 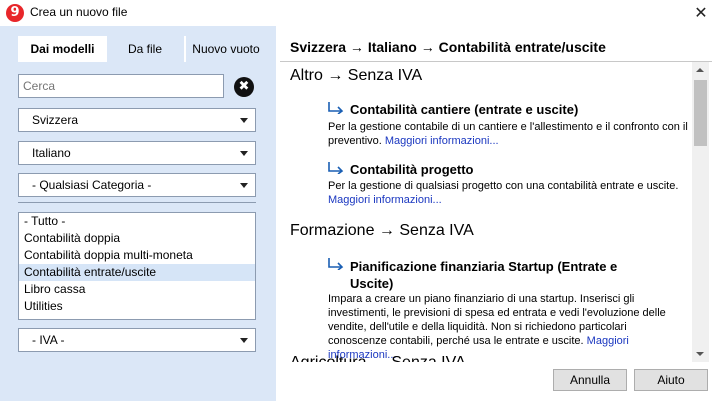 What do you see at coordinates (137, 340) in the screenshot?
I see `vat-select: - IVA -` at bounding box center [137, 340].